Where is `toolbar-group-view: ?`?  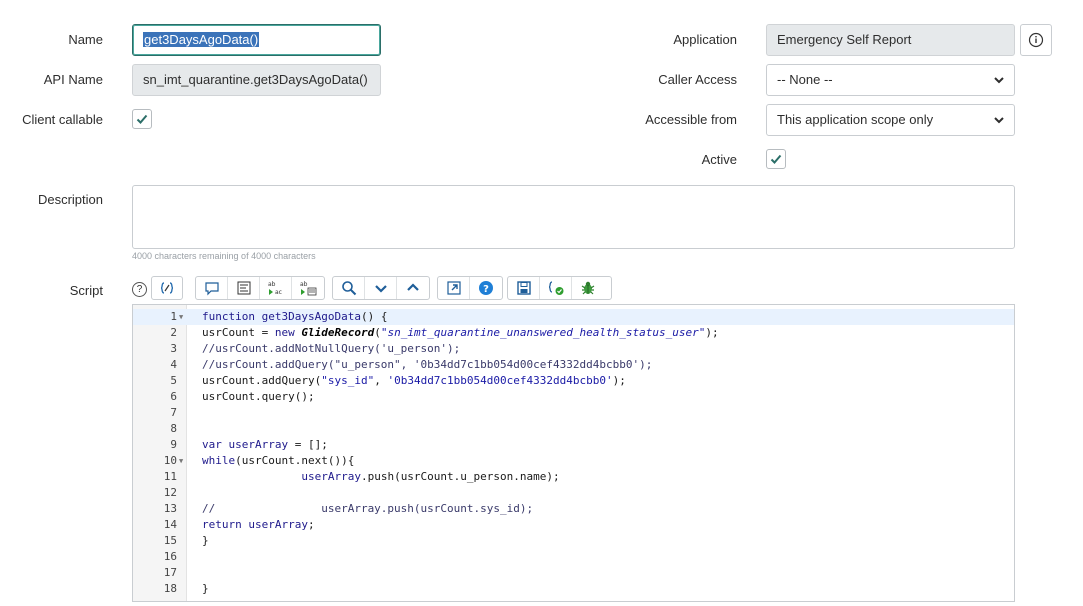
toolbar-group-view: ? is located at coordinates (470, 288).